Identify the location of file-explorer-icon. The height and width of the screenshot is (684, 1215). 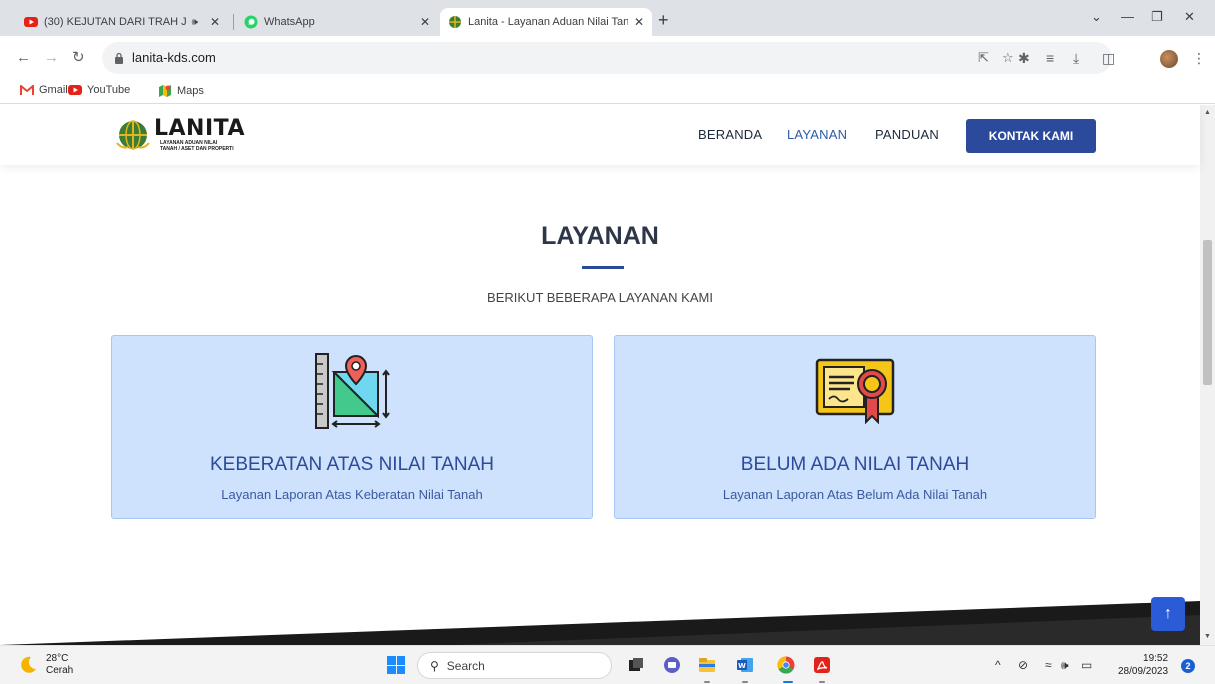
(707, 665).